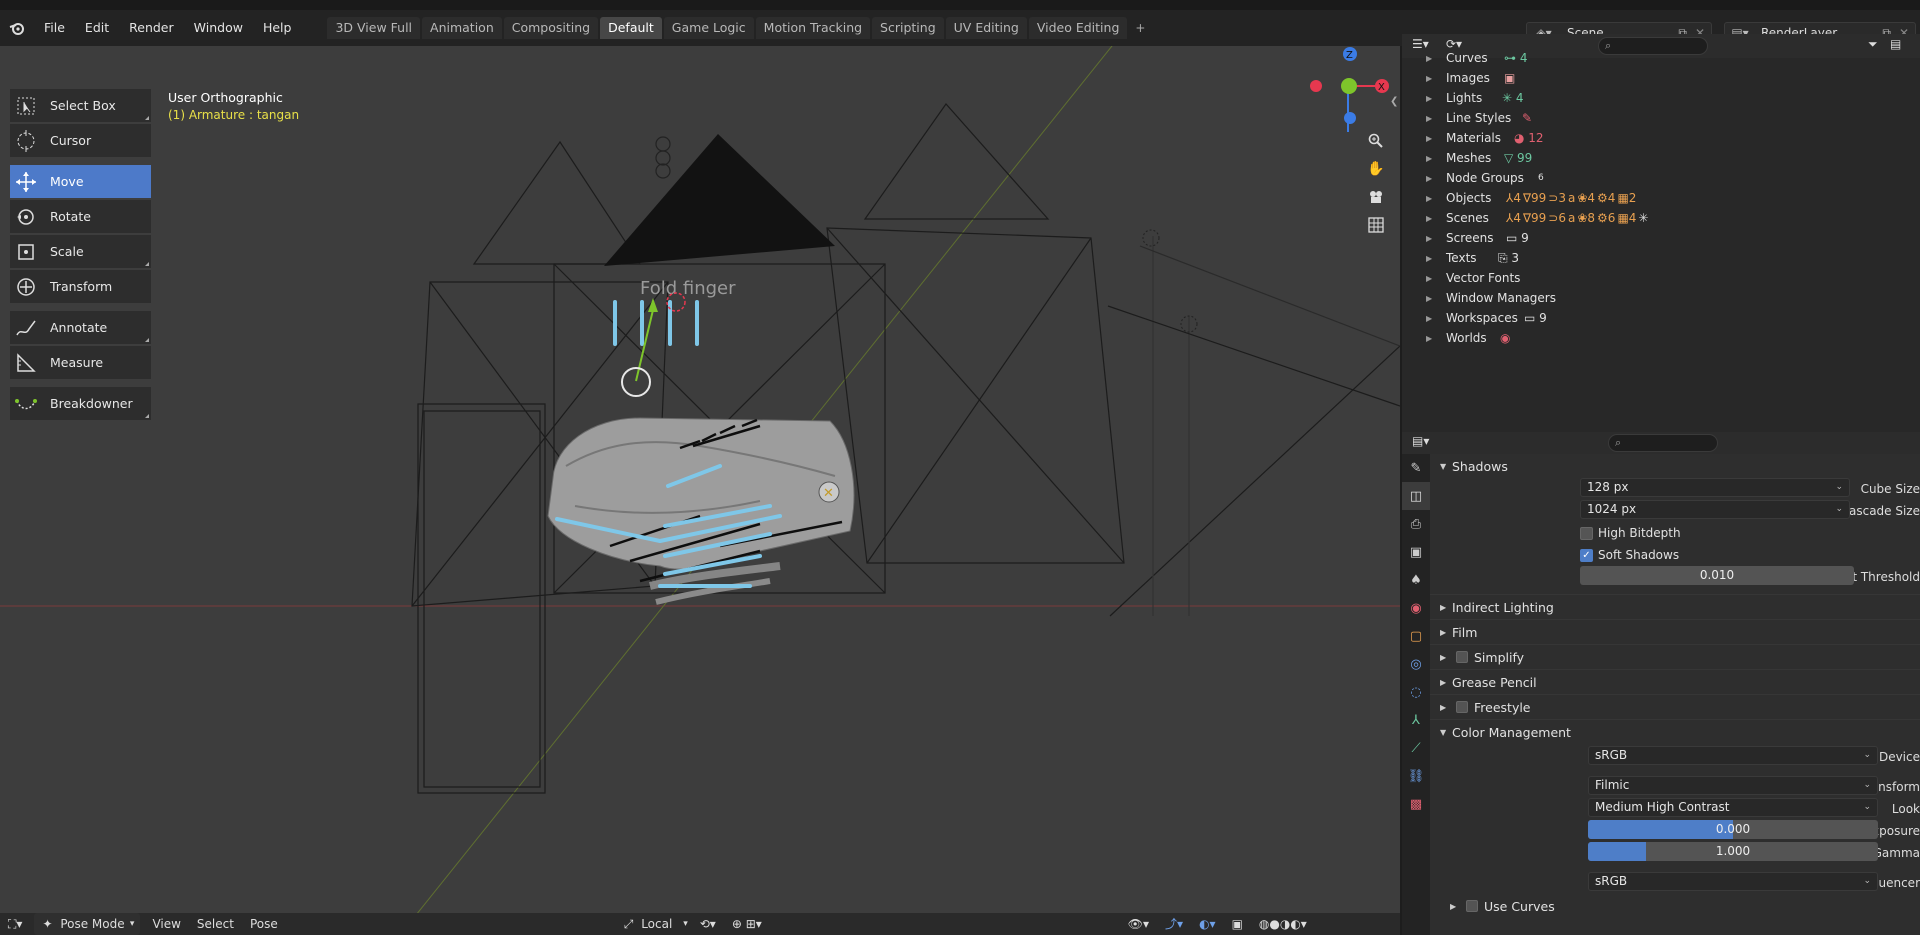 The image size is (1920, 935). I want to click on blender-logo-icon, so click(17, 28).